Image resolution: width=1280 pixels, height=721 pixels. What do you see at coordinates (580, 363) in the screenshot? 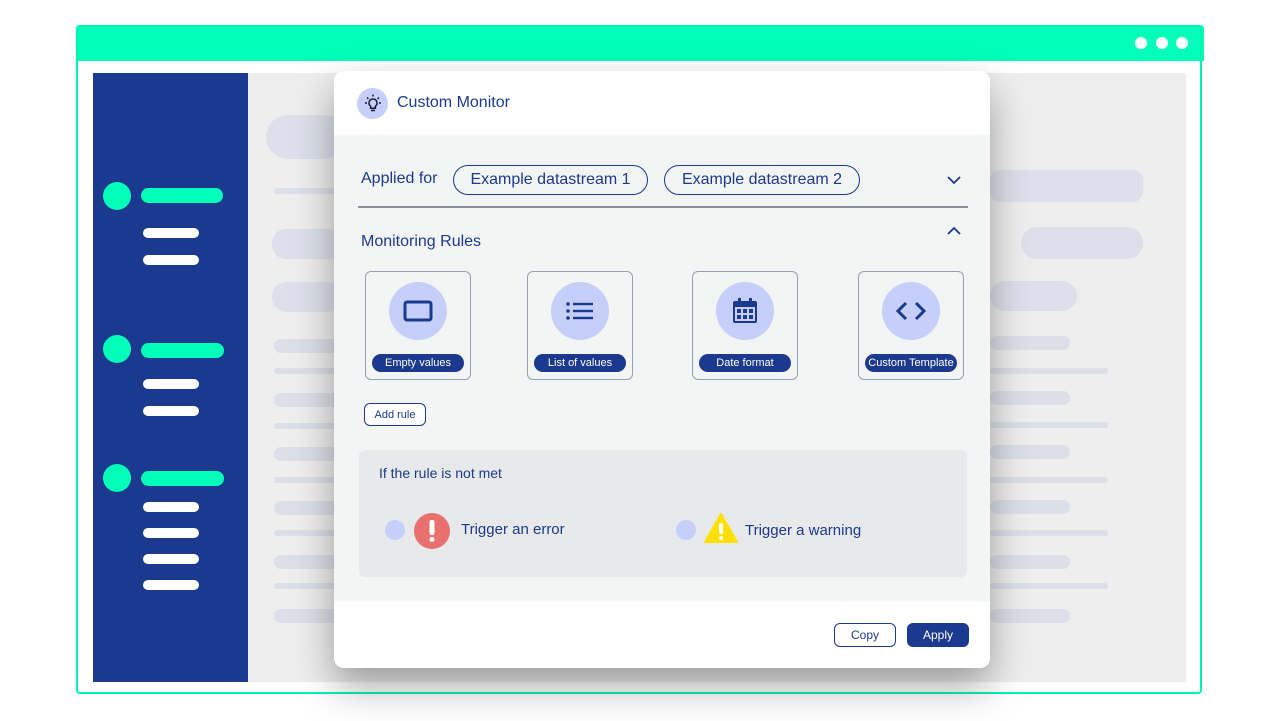
I see `rule-card-label: List of values` at bounding box center [580, 363].